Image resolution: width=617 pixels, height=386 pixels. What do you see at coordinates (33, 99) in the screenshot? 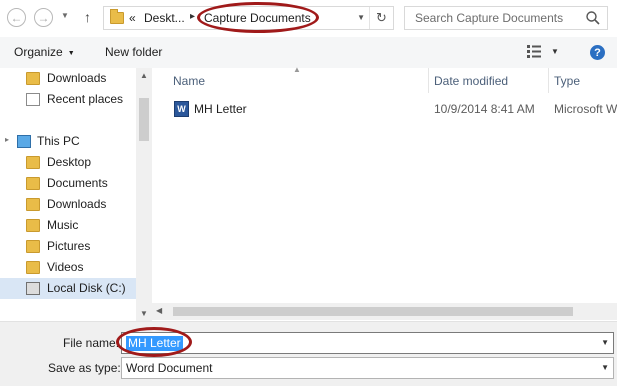
I see `recent-places-icon` at bounding box center [33, 99].